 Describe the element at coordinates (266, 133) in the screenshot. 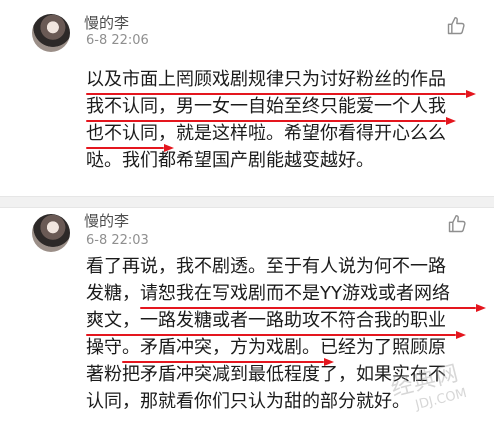

I see `comment-line: 也不认同，就是这样啦。希望你看得开心么么` at that location.